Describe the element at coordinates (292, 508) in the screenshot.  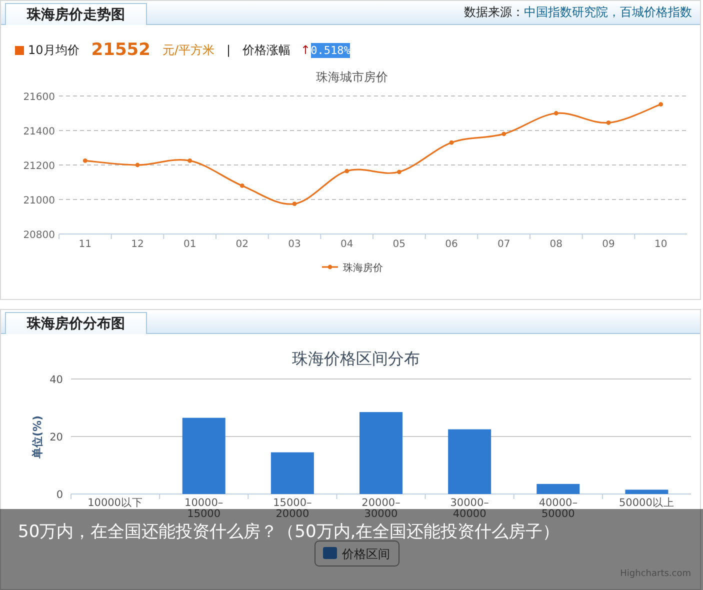
I see `axis-label: 15000–20000` at that location.